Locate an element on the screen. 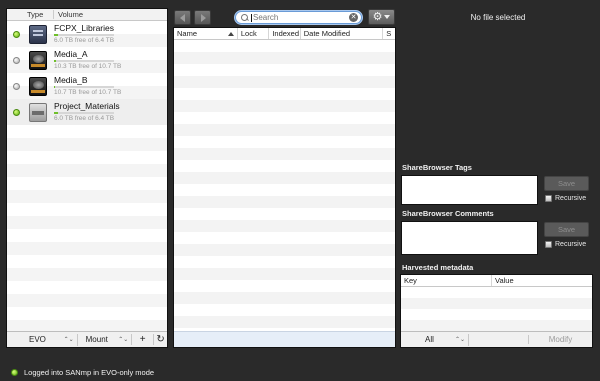 Image resolution: width=600 pixels, height=381 pixels. modify-button: Modify is located at coordinates (560, 339).